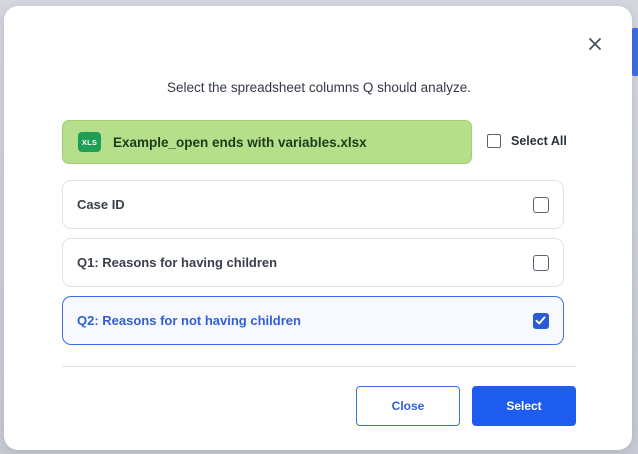  What do you see at coordinates (189, 320) in the screenshot?
I see `column-label: Q2: Reasons for not having children` at bounding box center [189, 320].